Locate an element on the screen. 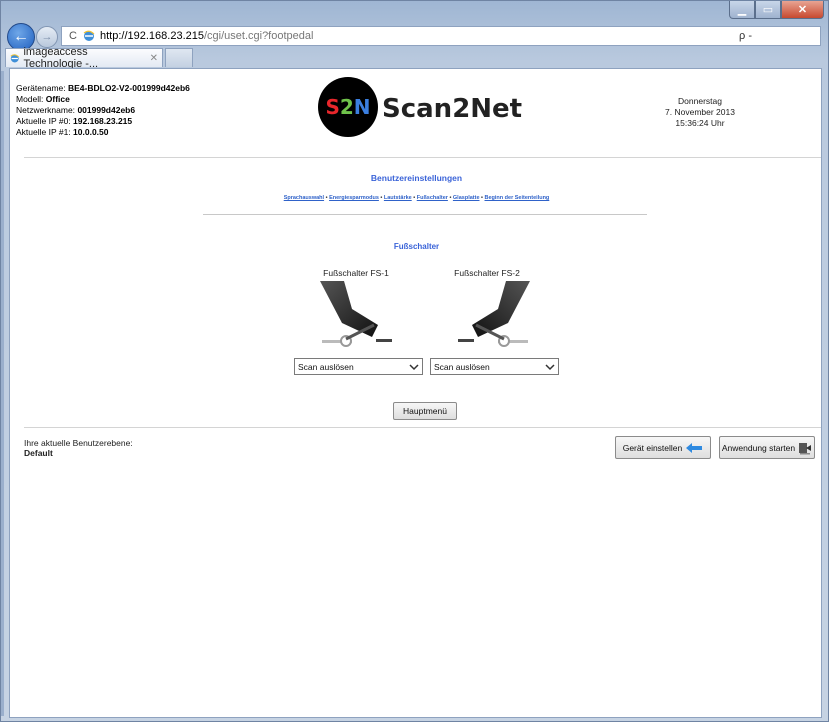  device-model-row: Modell: Office is located at coordinates (43, 99).